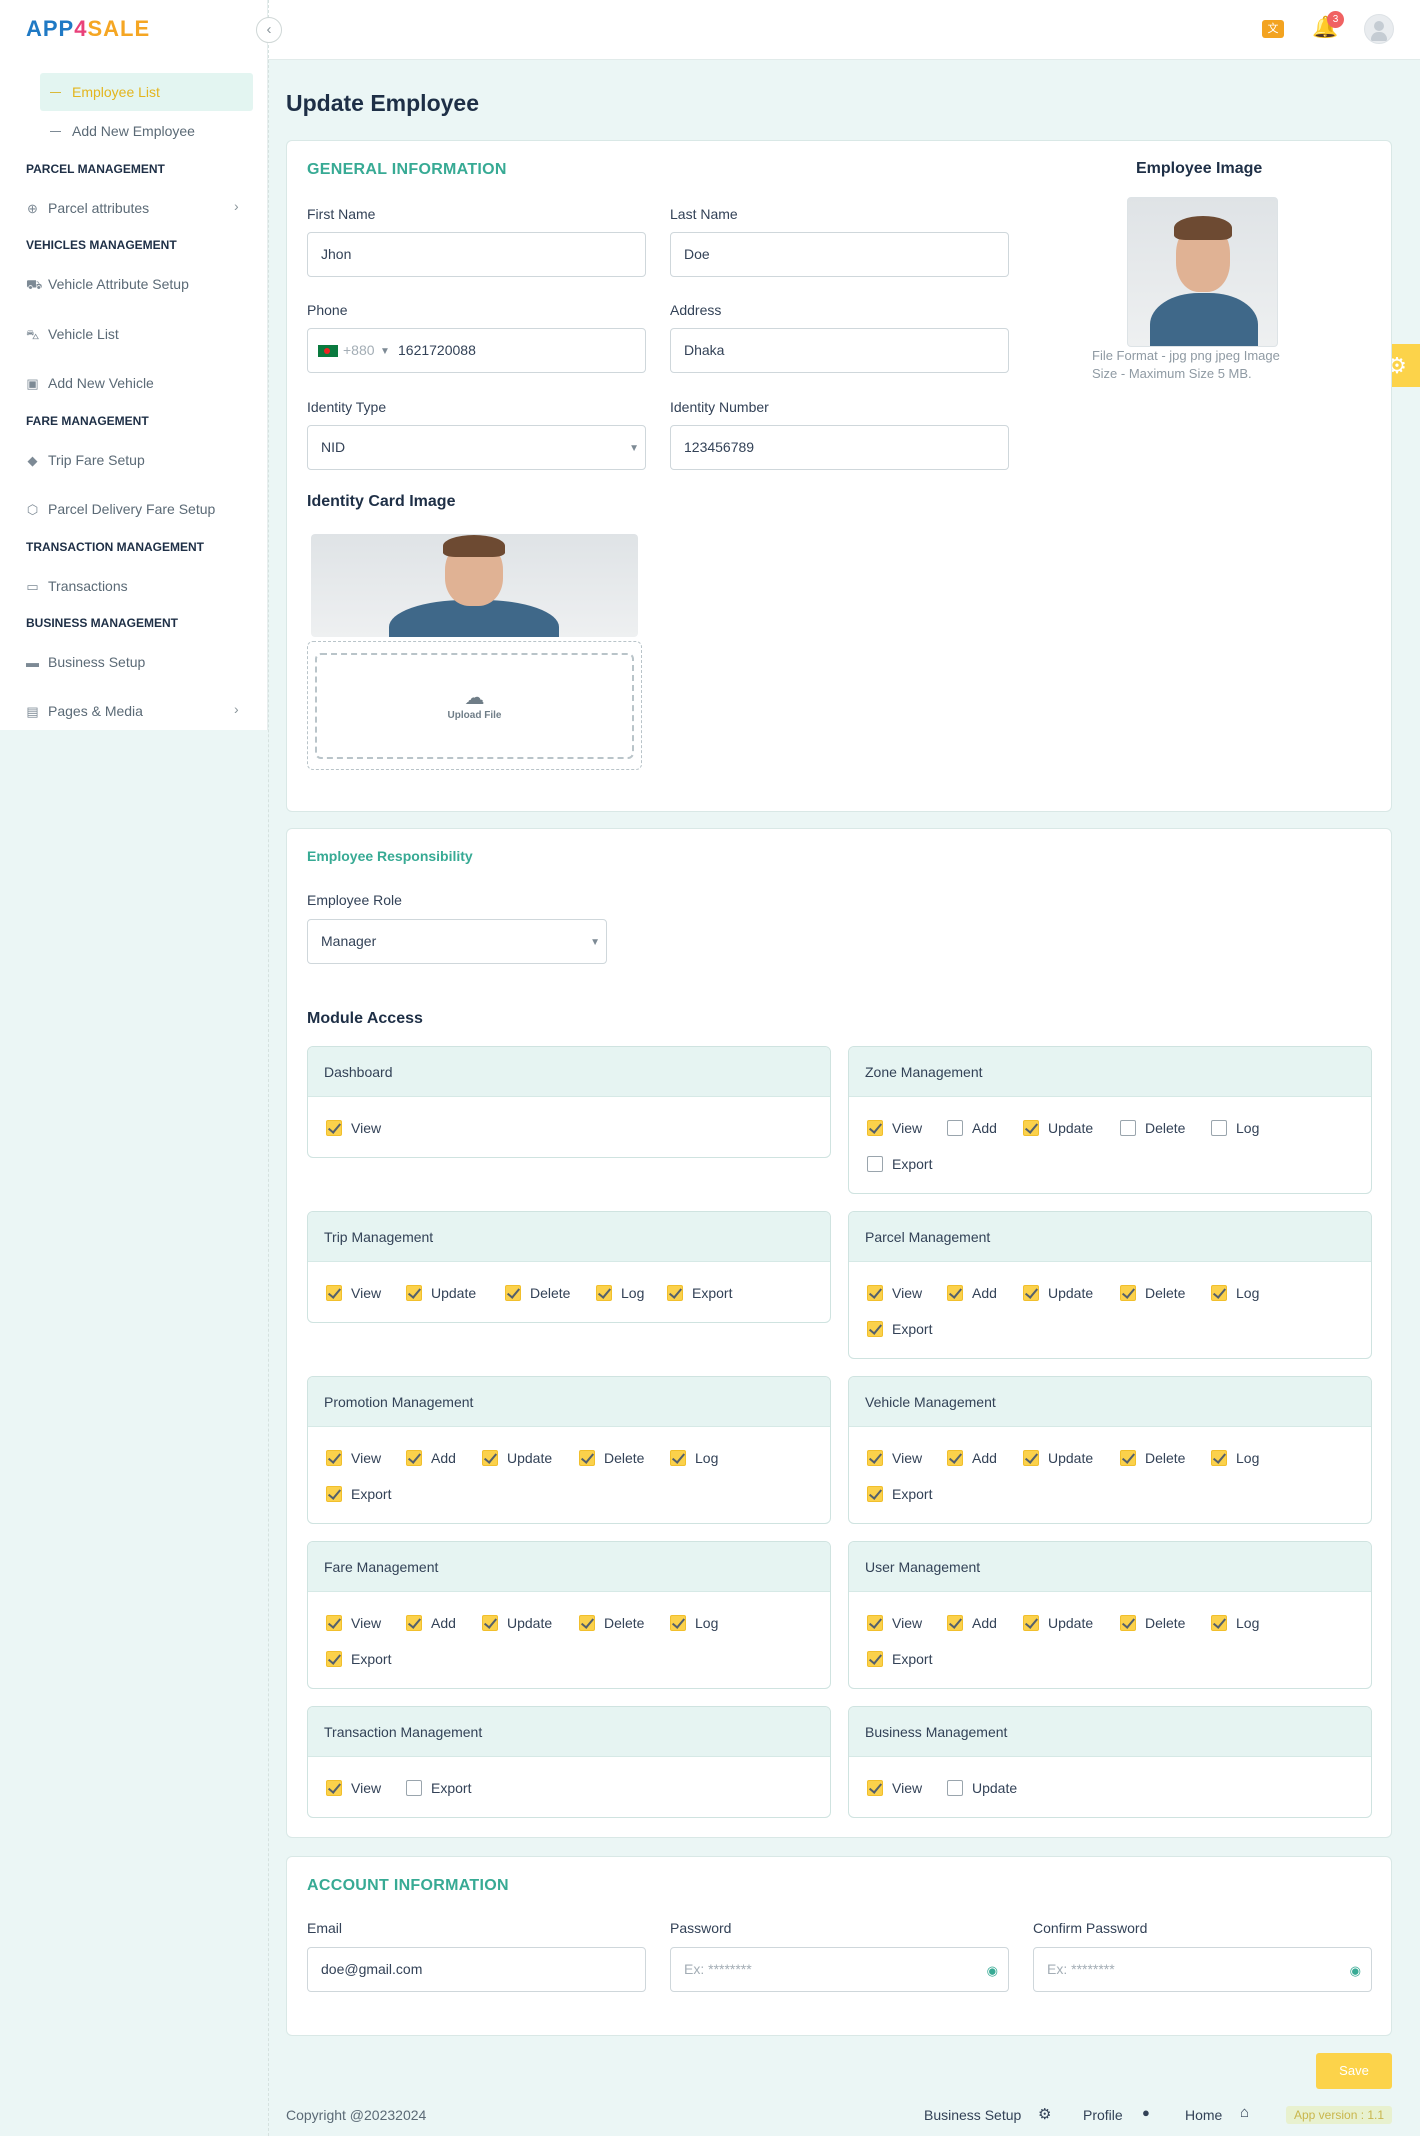  I want to click on employee-role-select: Manager ▼, so click(457, 941).